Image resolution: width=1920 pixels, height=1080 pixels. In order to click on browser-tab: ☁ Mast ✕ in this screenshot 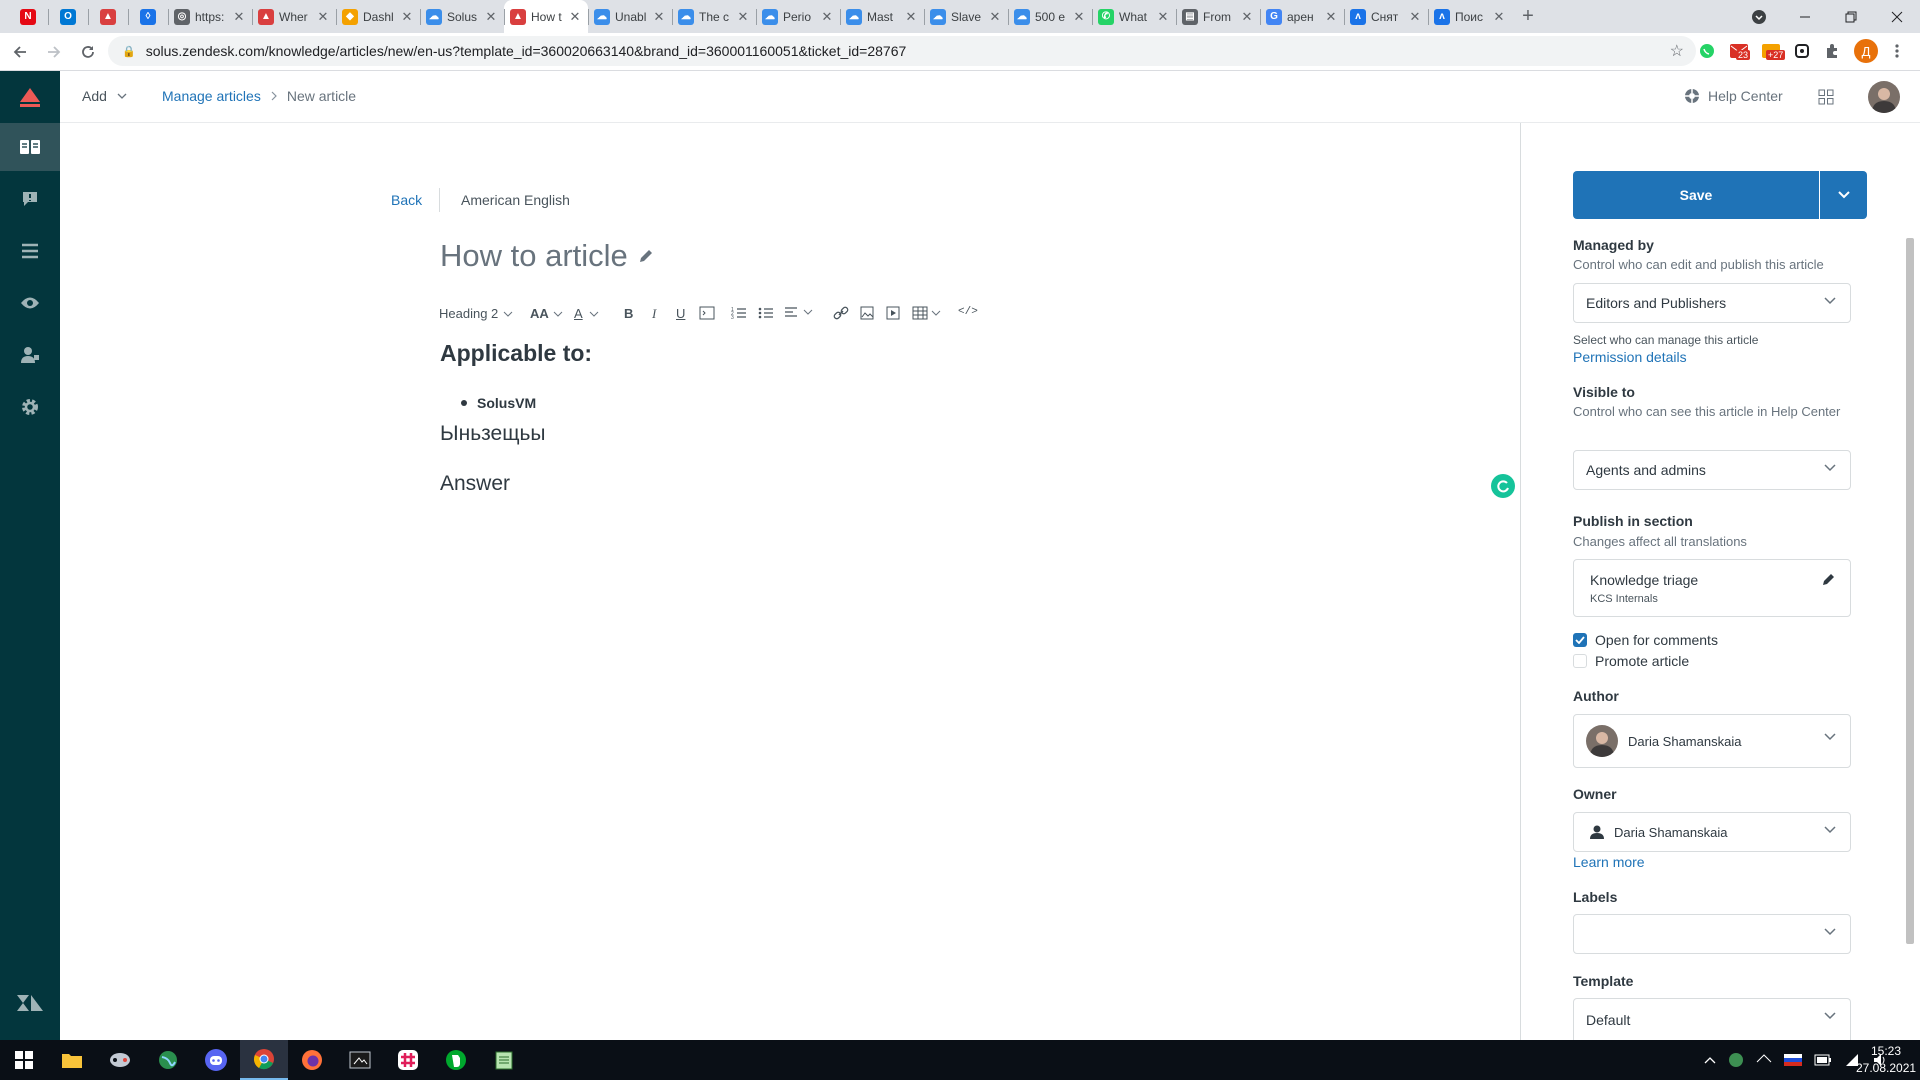, I will do `click(882, 16)`.